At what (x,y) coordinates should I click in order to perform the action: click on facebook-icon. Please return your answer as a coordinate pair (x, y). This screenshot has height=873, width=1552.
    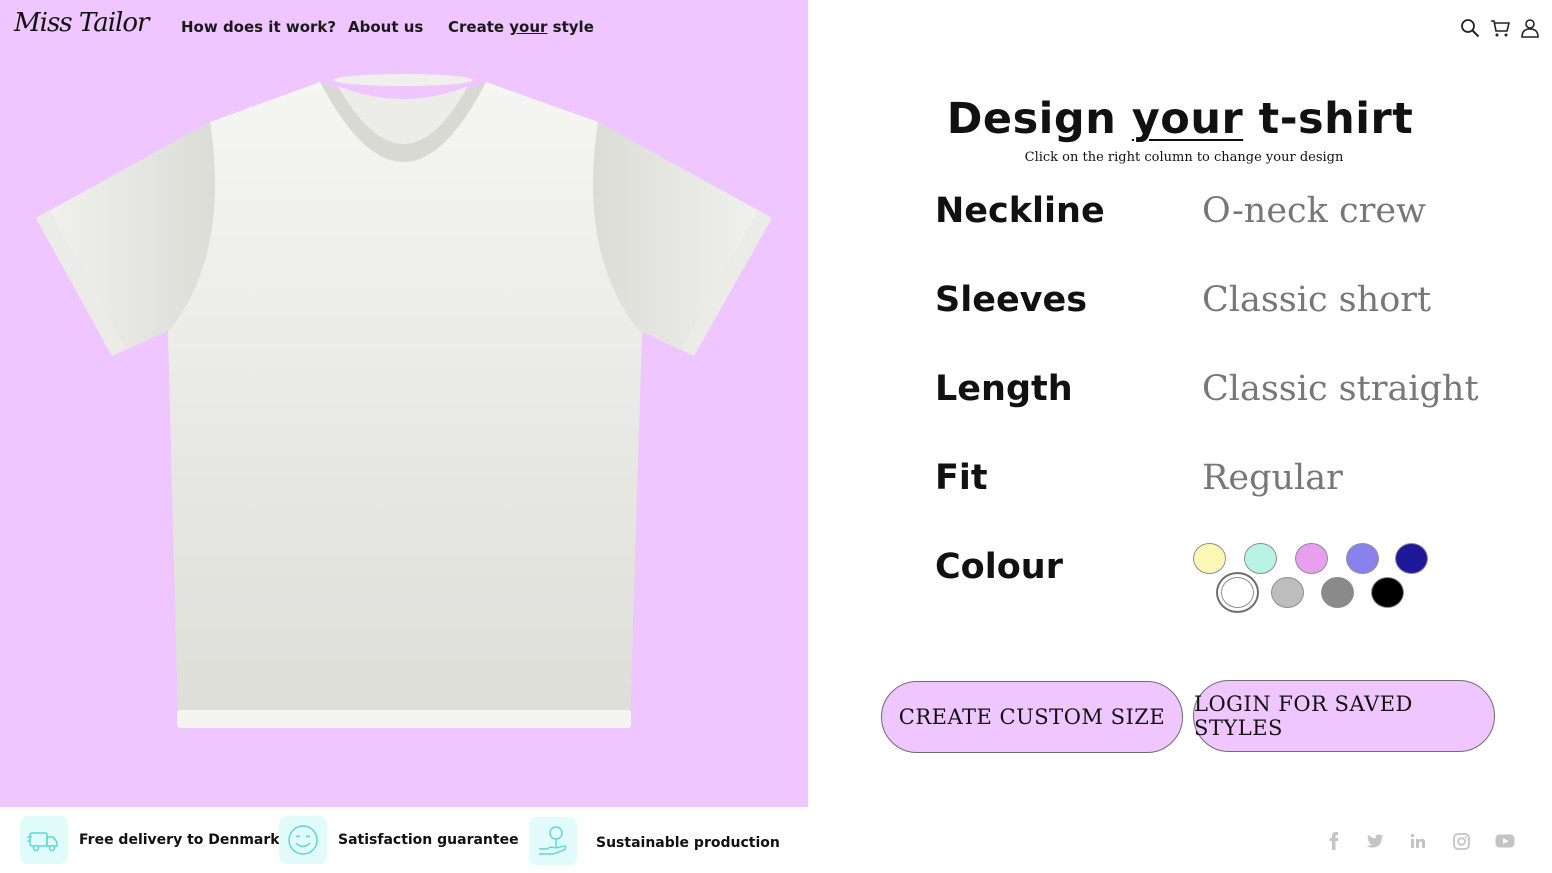
    Looking at the image, I should click on (1334, 841).